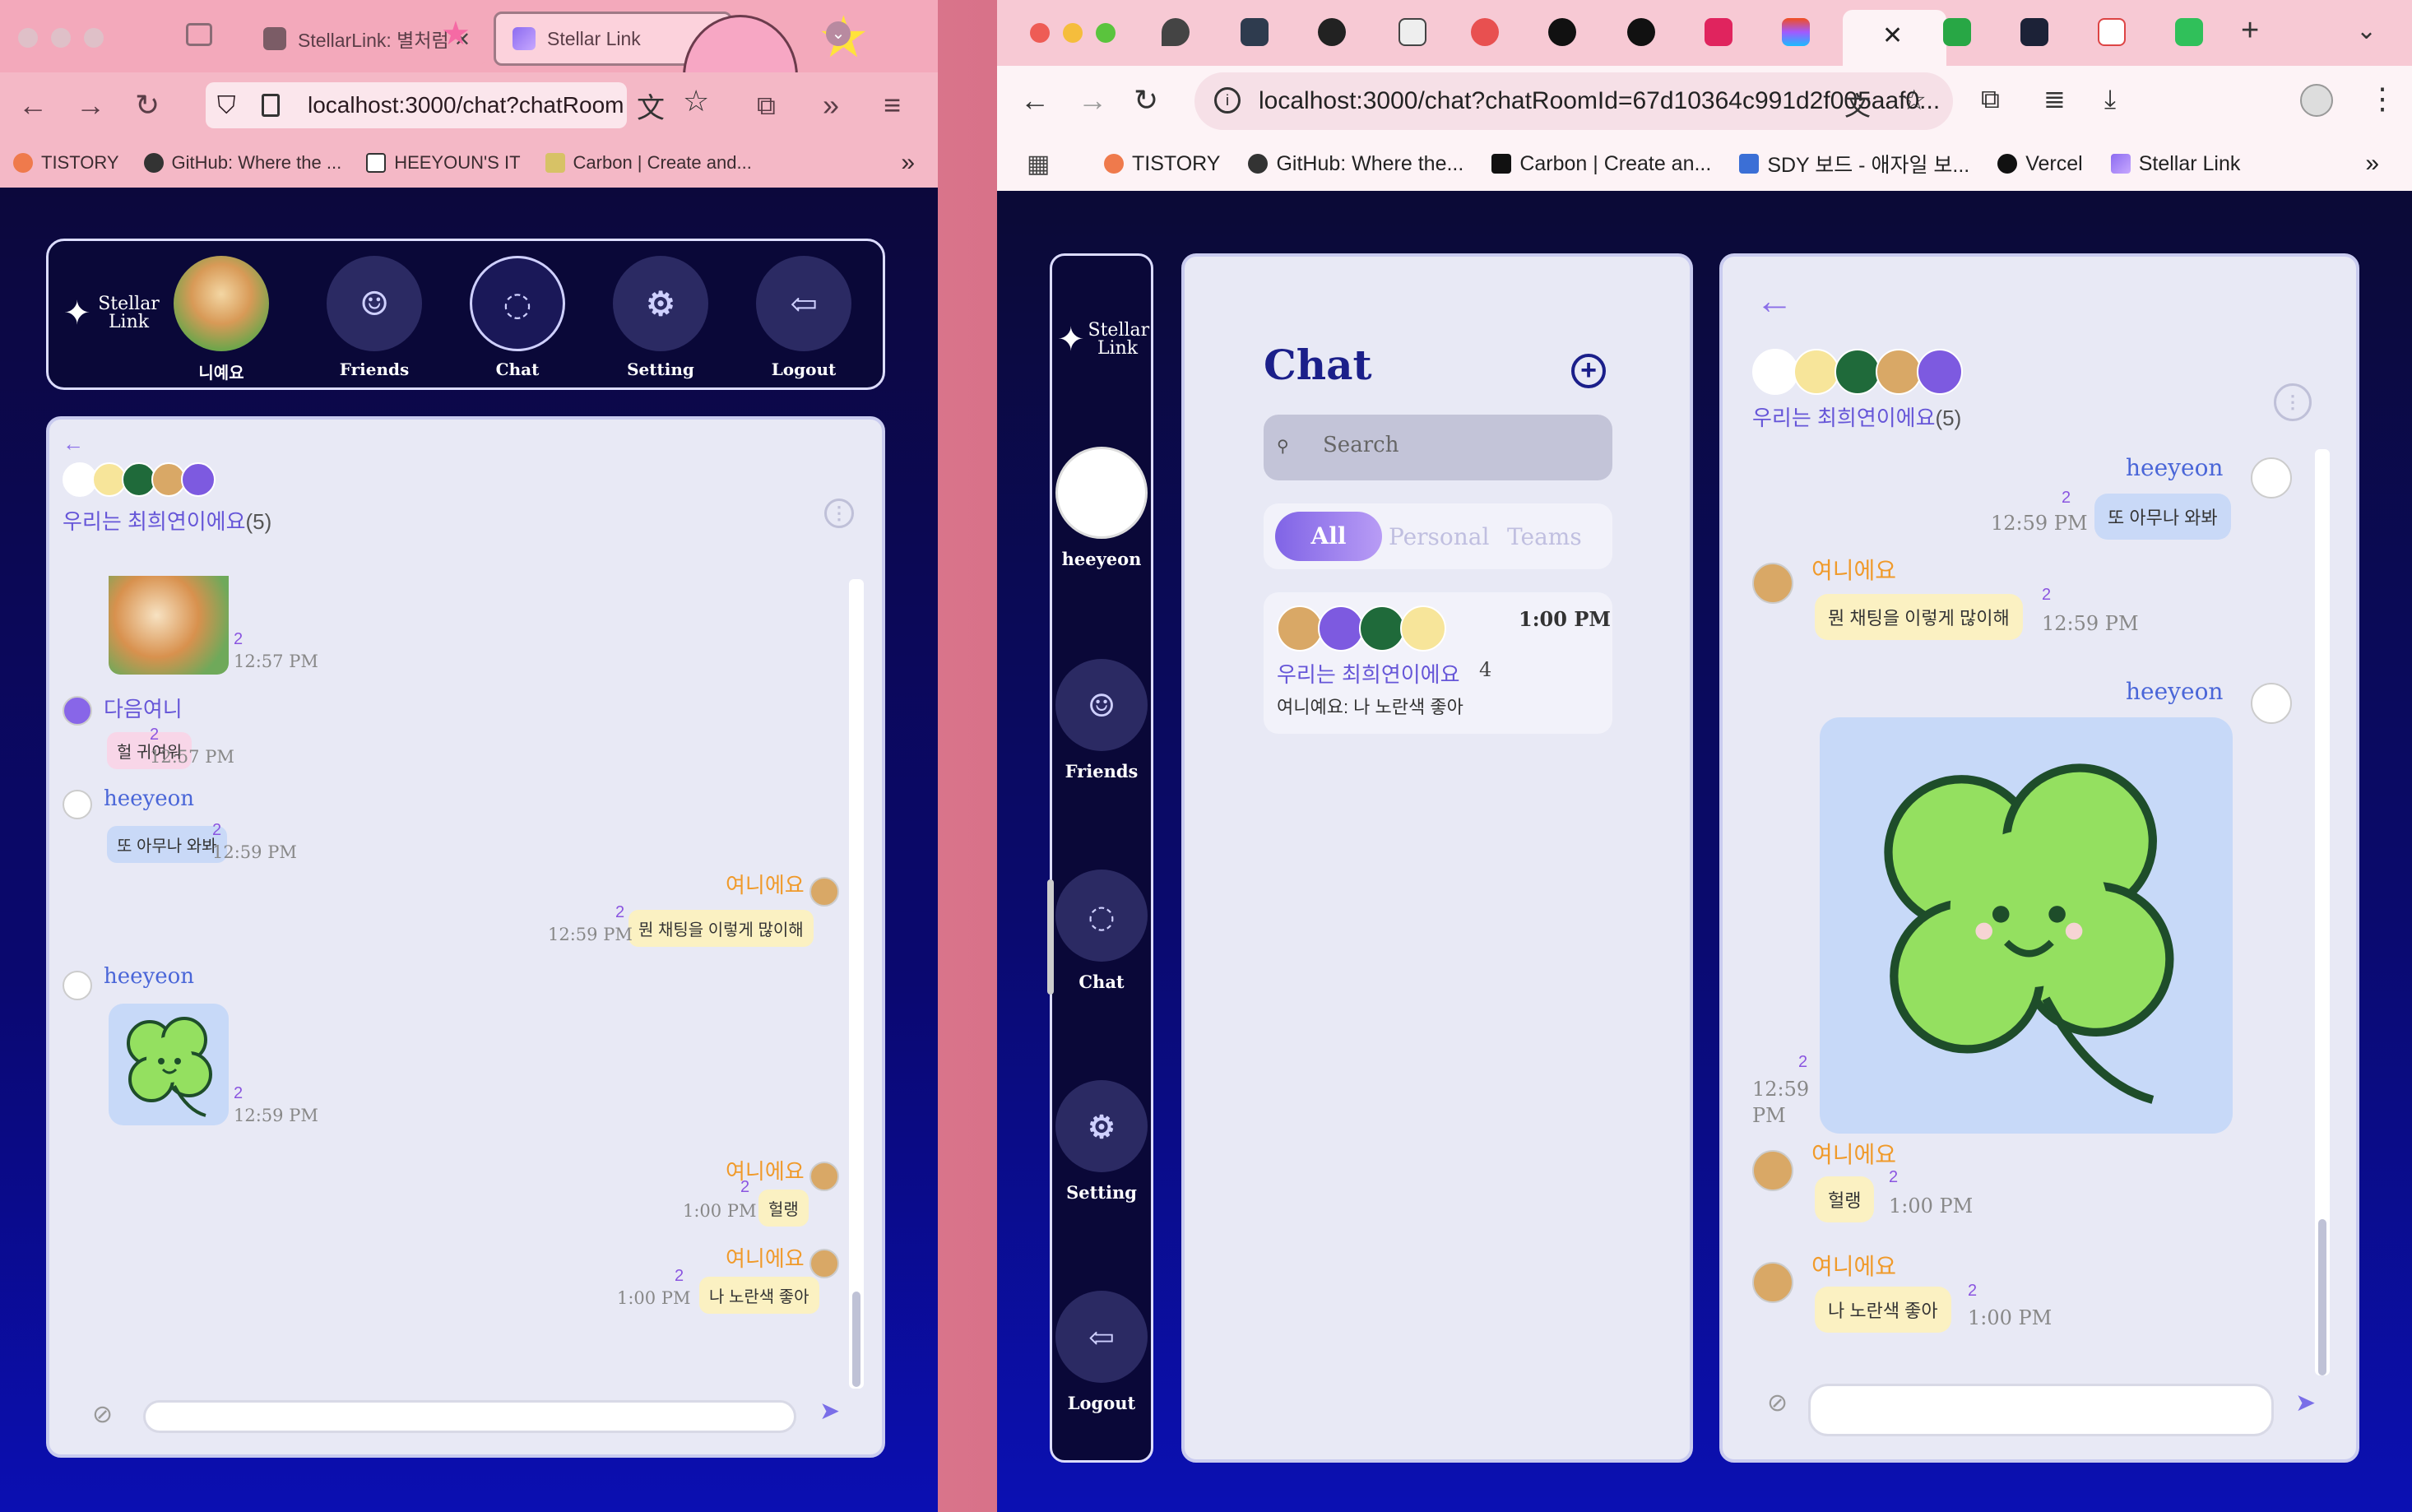 This screenshot has width=2412, height=1512. I want to click on site-info-icon: i, so click(1227, 100).